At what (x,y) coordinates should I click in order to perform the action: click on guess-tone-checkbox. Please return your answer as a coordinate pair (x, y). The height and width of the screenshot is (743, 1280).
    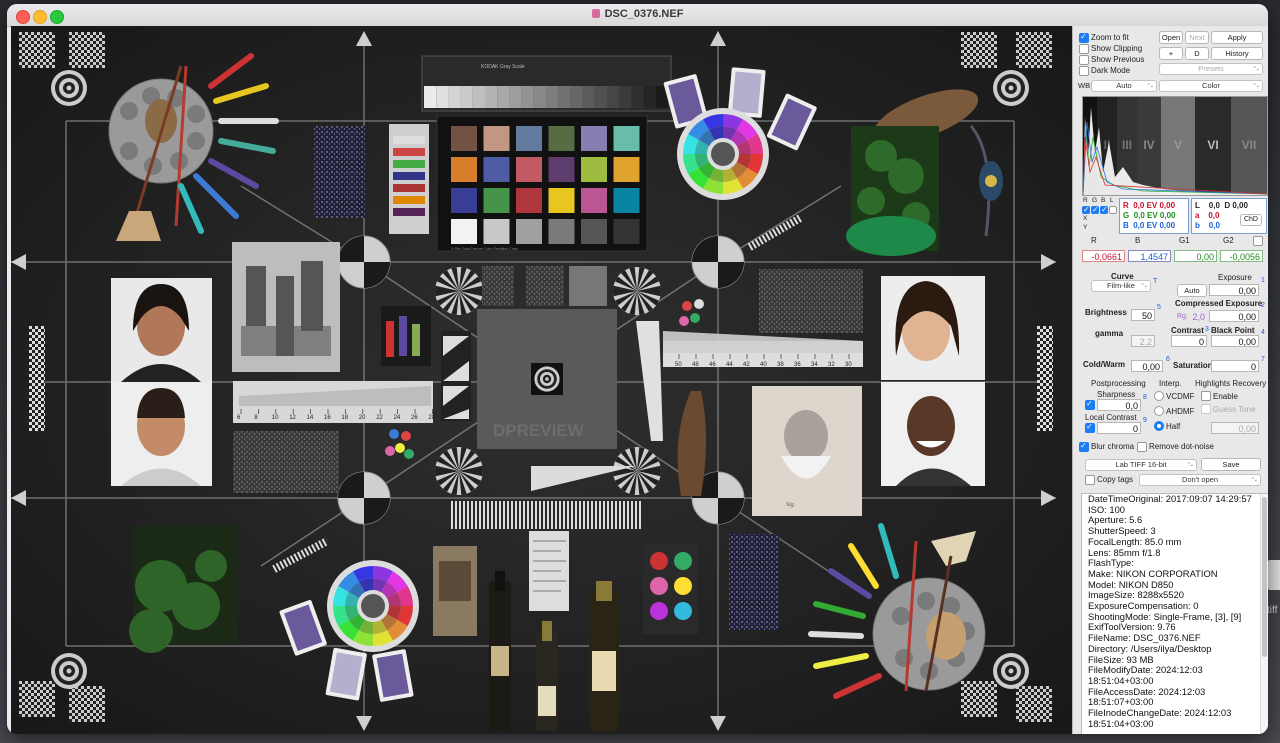
    Looking at the image, I should click on (1206, 409).